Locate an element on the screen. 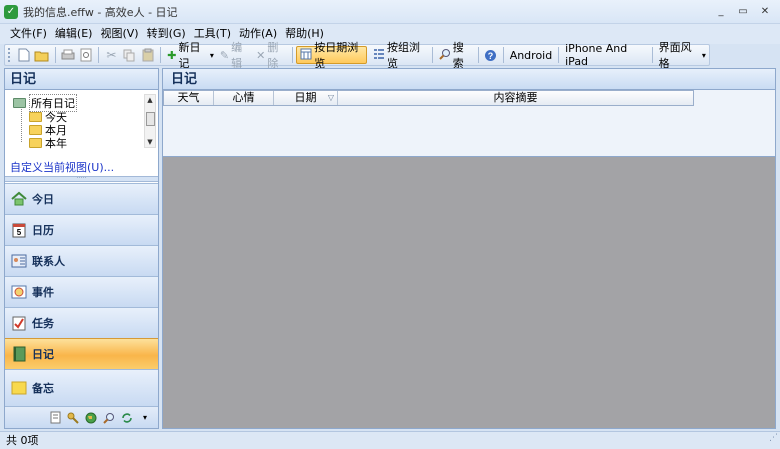  calendar-grid-icon is located at coordinates (306, 55).